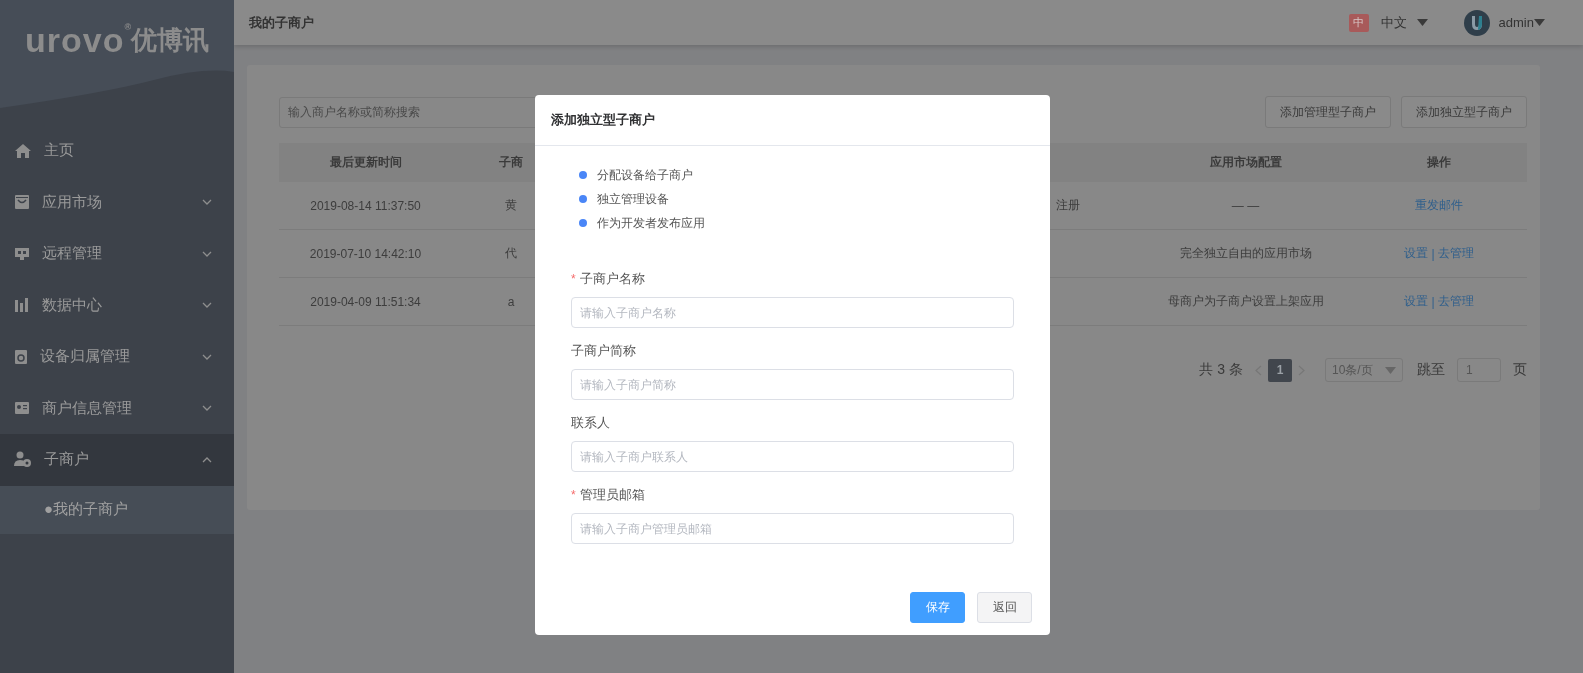 The width and height of the screenshot is (1583, 673). Describe the element at coordinates (117, 509) in the screenshot. I see `sidebar-subitem: ●我的子商户` at that location.